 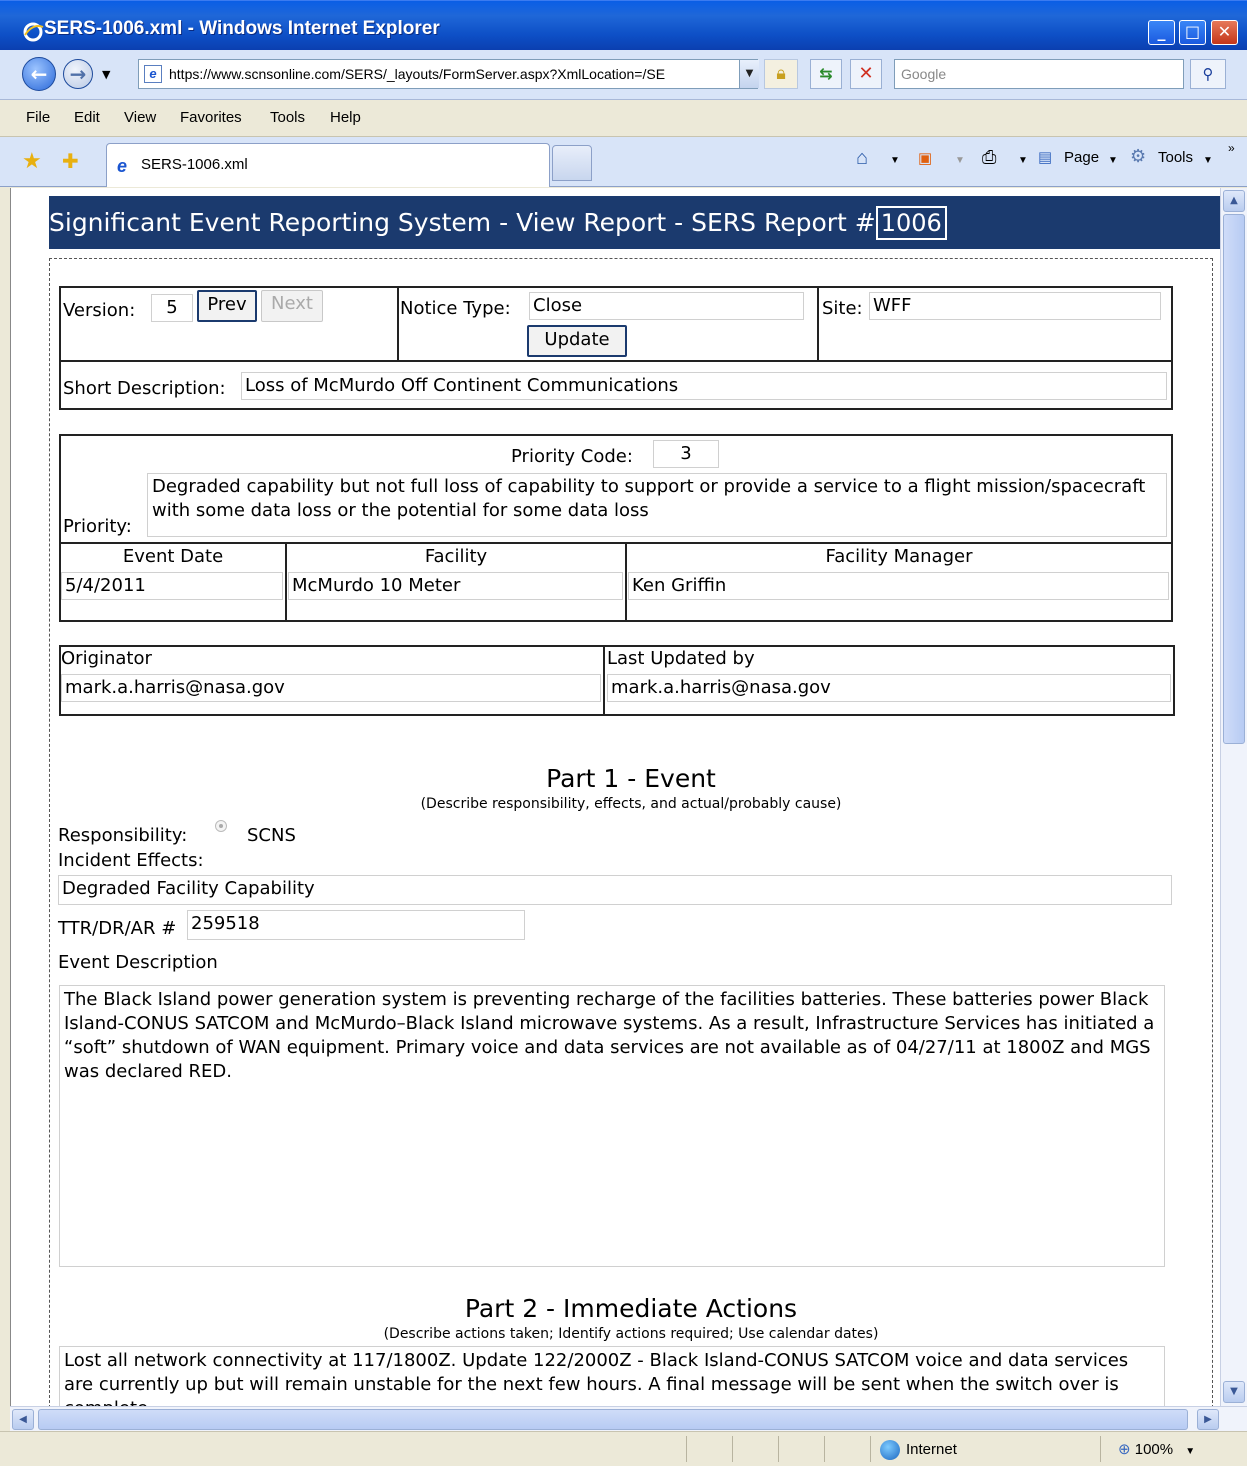 I want to click on menu-edit: Edit, so click(x=87, y=117).